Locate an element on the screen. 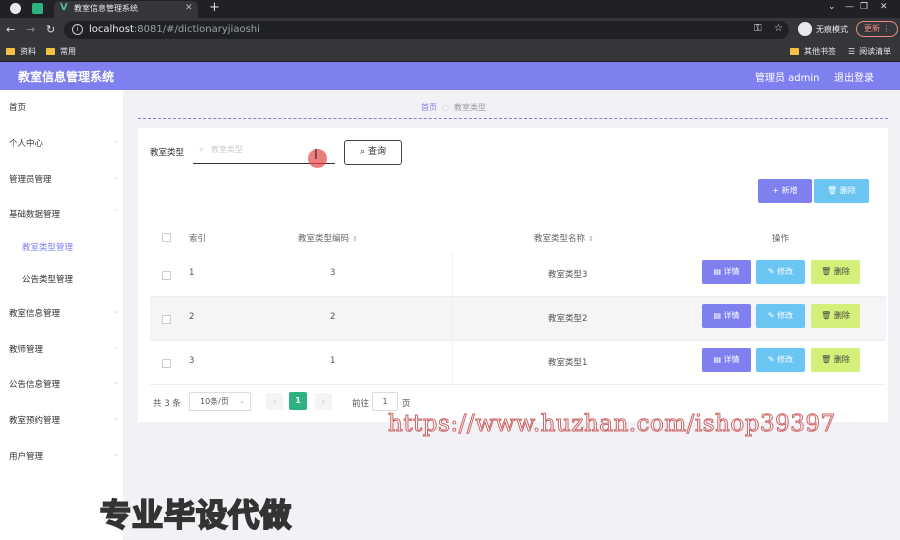 Image resolution: width=900 pixels, height=540 pixels. column-header-actions: 操作 is located at coordinates (781, 239).